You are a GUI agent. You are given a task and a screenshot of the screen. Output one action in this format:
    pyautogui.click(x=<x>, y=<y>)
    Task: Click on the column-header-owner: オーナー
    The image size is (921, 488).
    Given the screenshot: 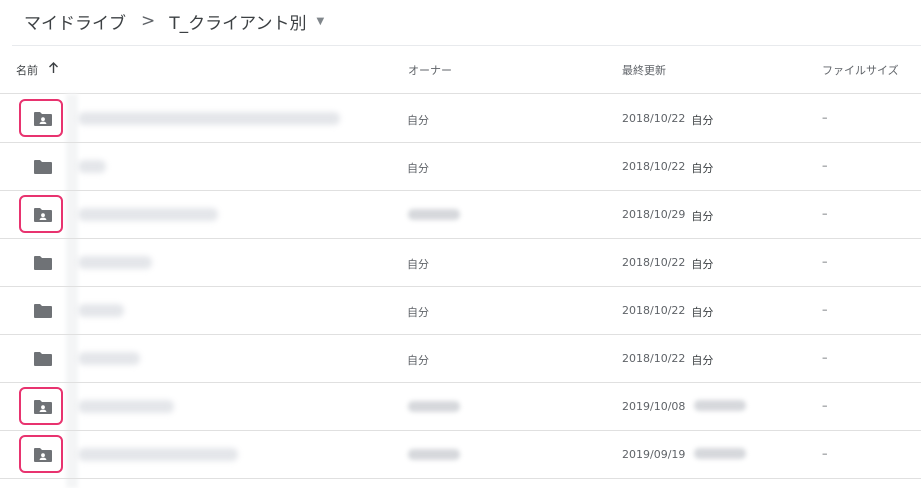 What is the action you would take?
    pyautogui.click(x=430, y=70)
    